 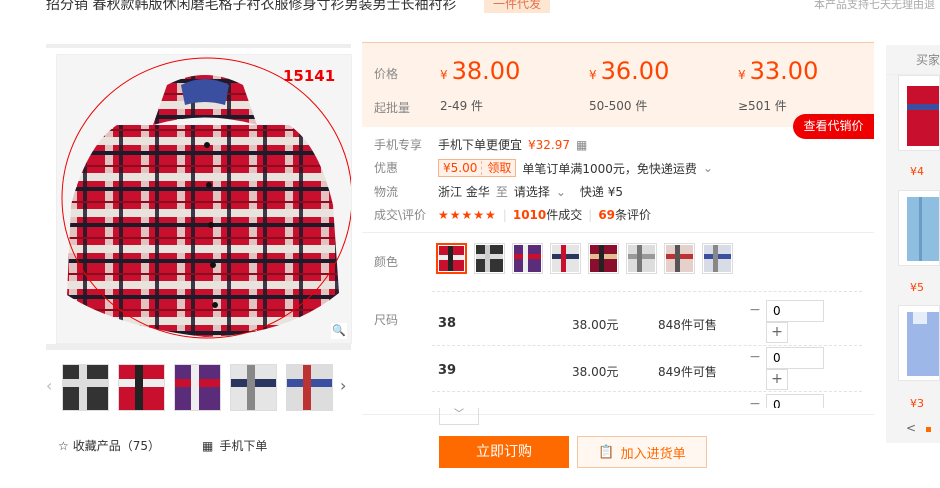 What do you see at coordinates (198, 347) in the screenshot?
I see `gallery-scroll-bar` at bounding box center [198, 347].